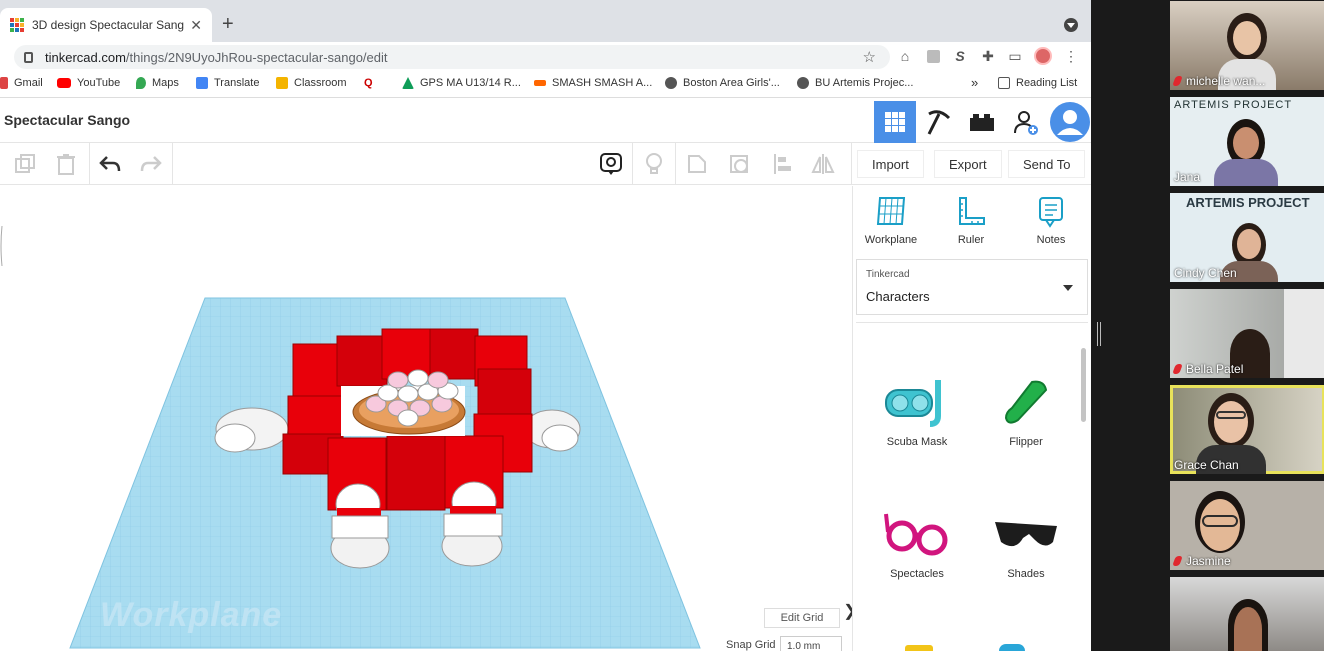 Image resolution: width=1324 pixels, height=651 pixels. Describe the element at coordinates (17, 25) in the screenshot. I see `tinkercad-favicon` at that location.